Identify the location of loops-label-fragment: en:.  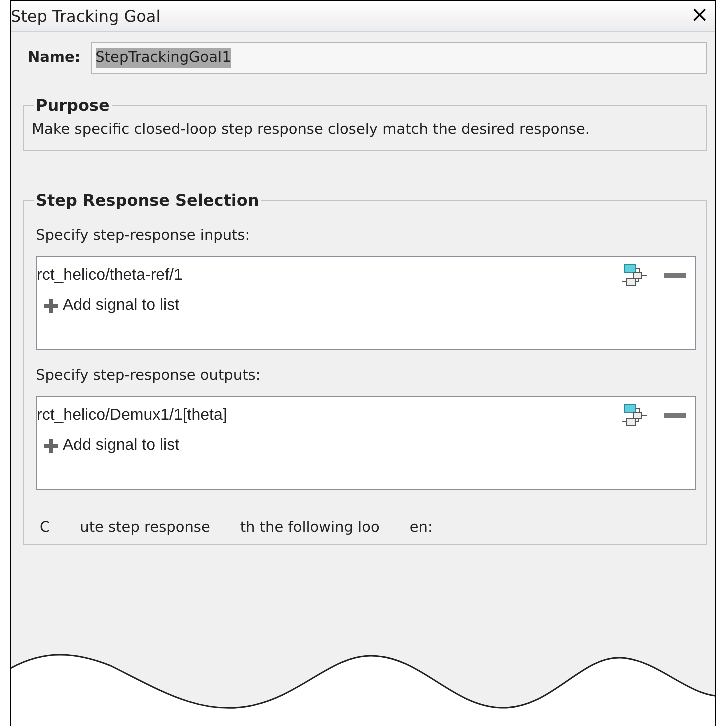
(421, 528).